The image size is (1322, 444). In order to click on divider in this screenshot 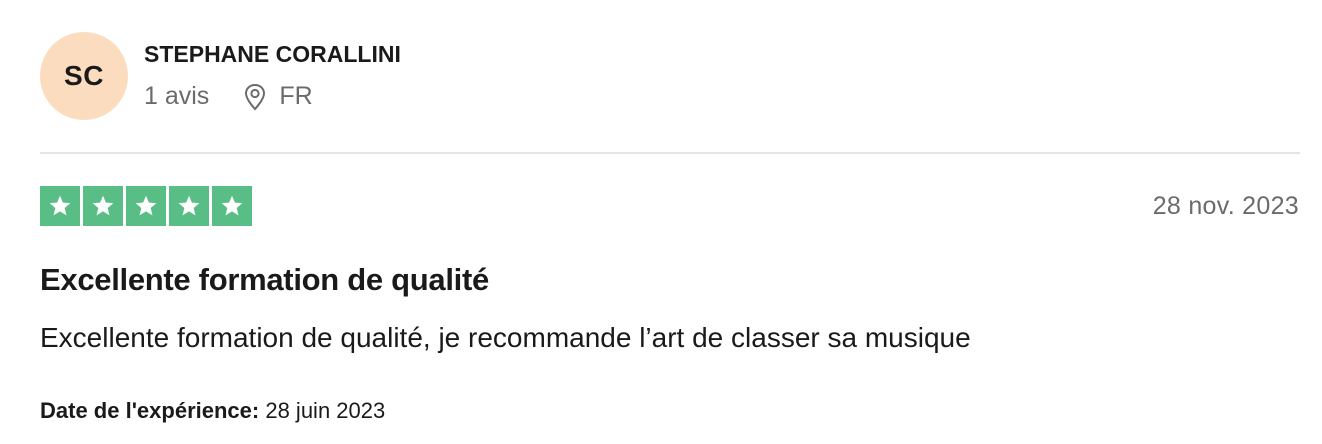, I will do `click(670, 153)`.